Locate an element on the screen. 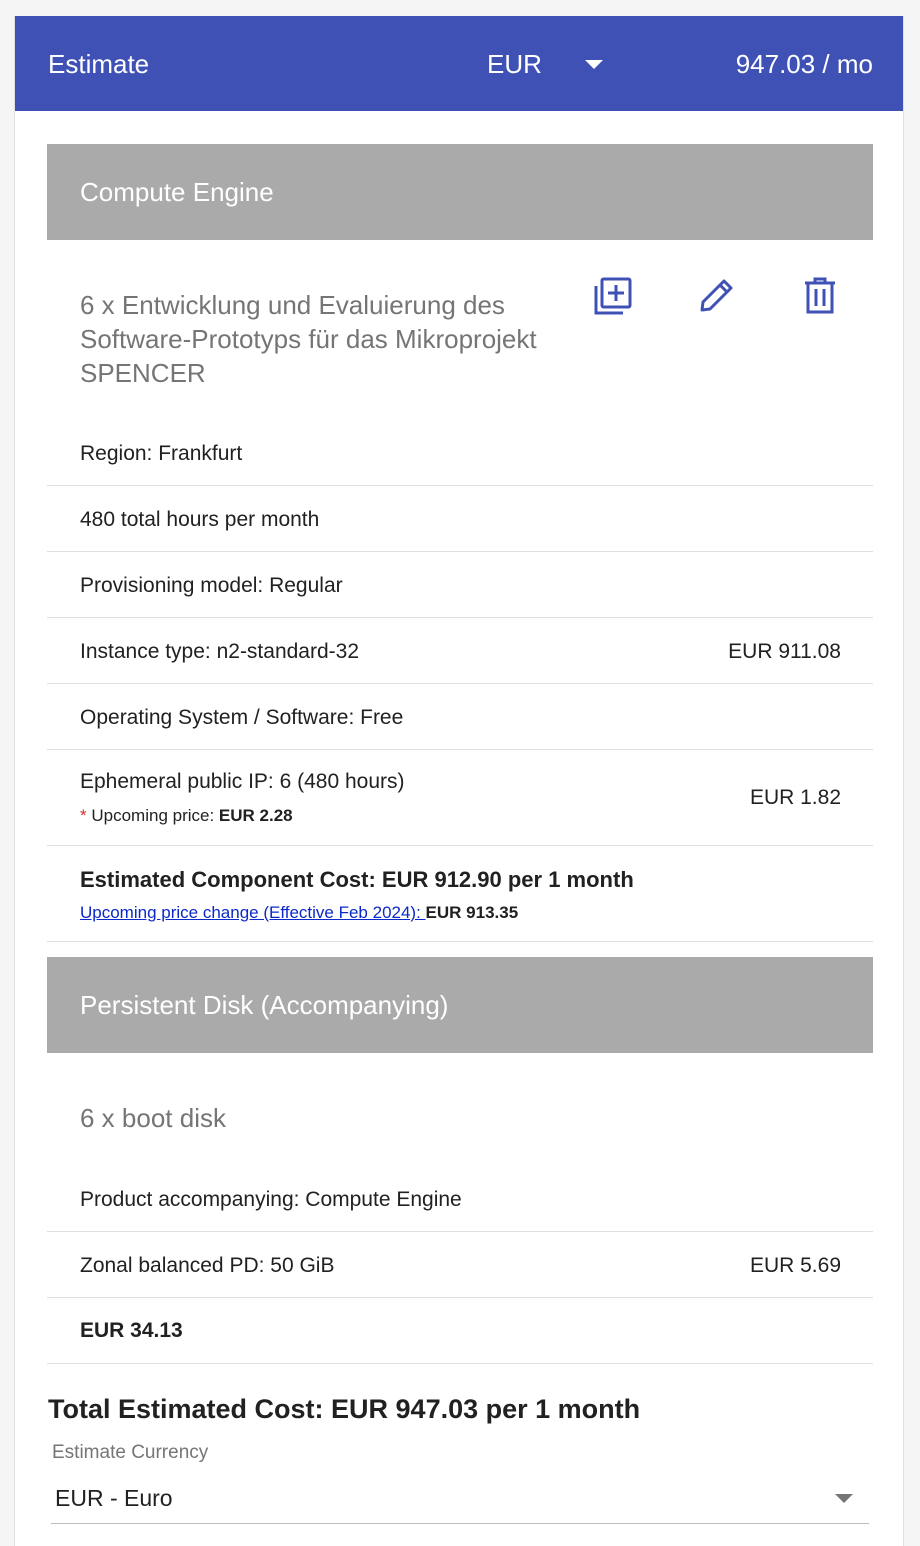  detail-row: Provisioning model: Regular is located at coordinates (460, 585).